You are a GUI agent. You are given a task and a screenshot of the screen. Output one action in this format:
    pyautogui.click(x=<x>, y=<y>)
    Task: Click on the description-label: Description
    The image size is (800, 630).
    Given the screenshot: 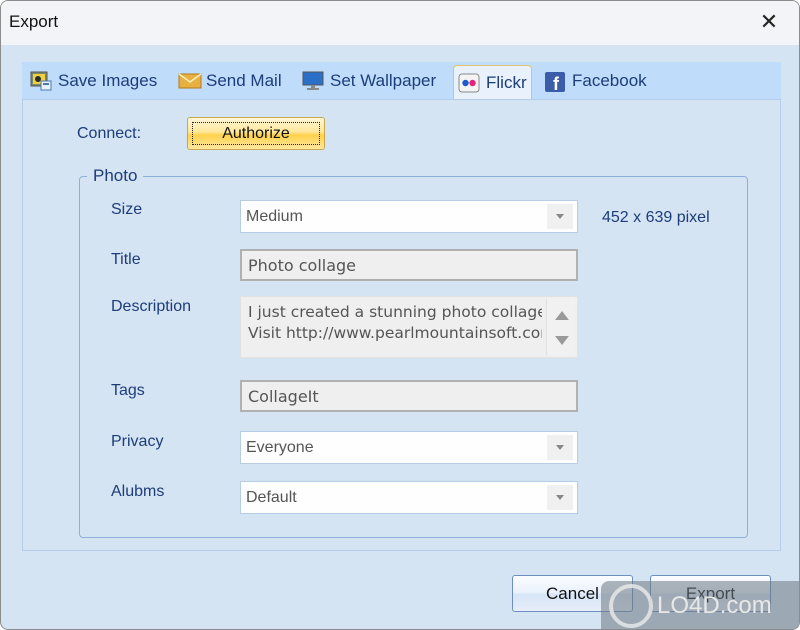 What is the action you would take?
    pyautogui.click(x=151, y=306)
    